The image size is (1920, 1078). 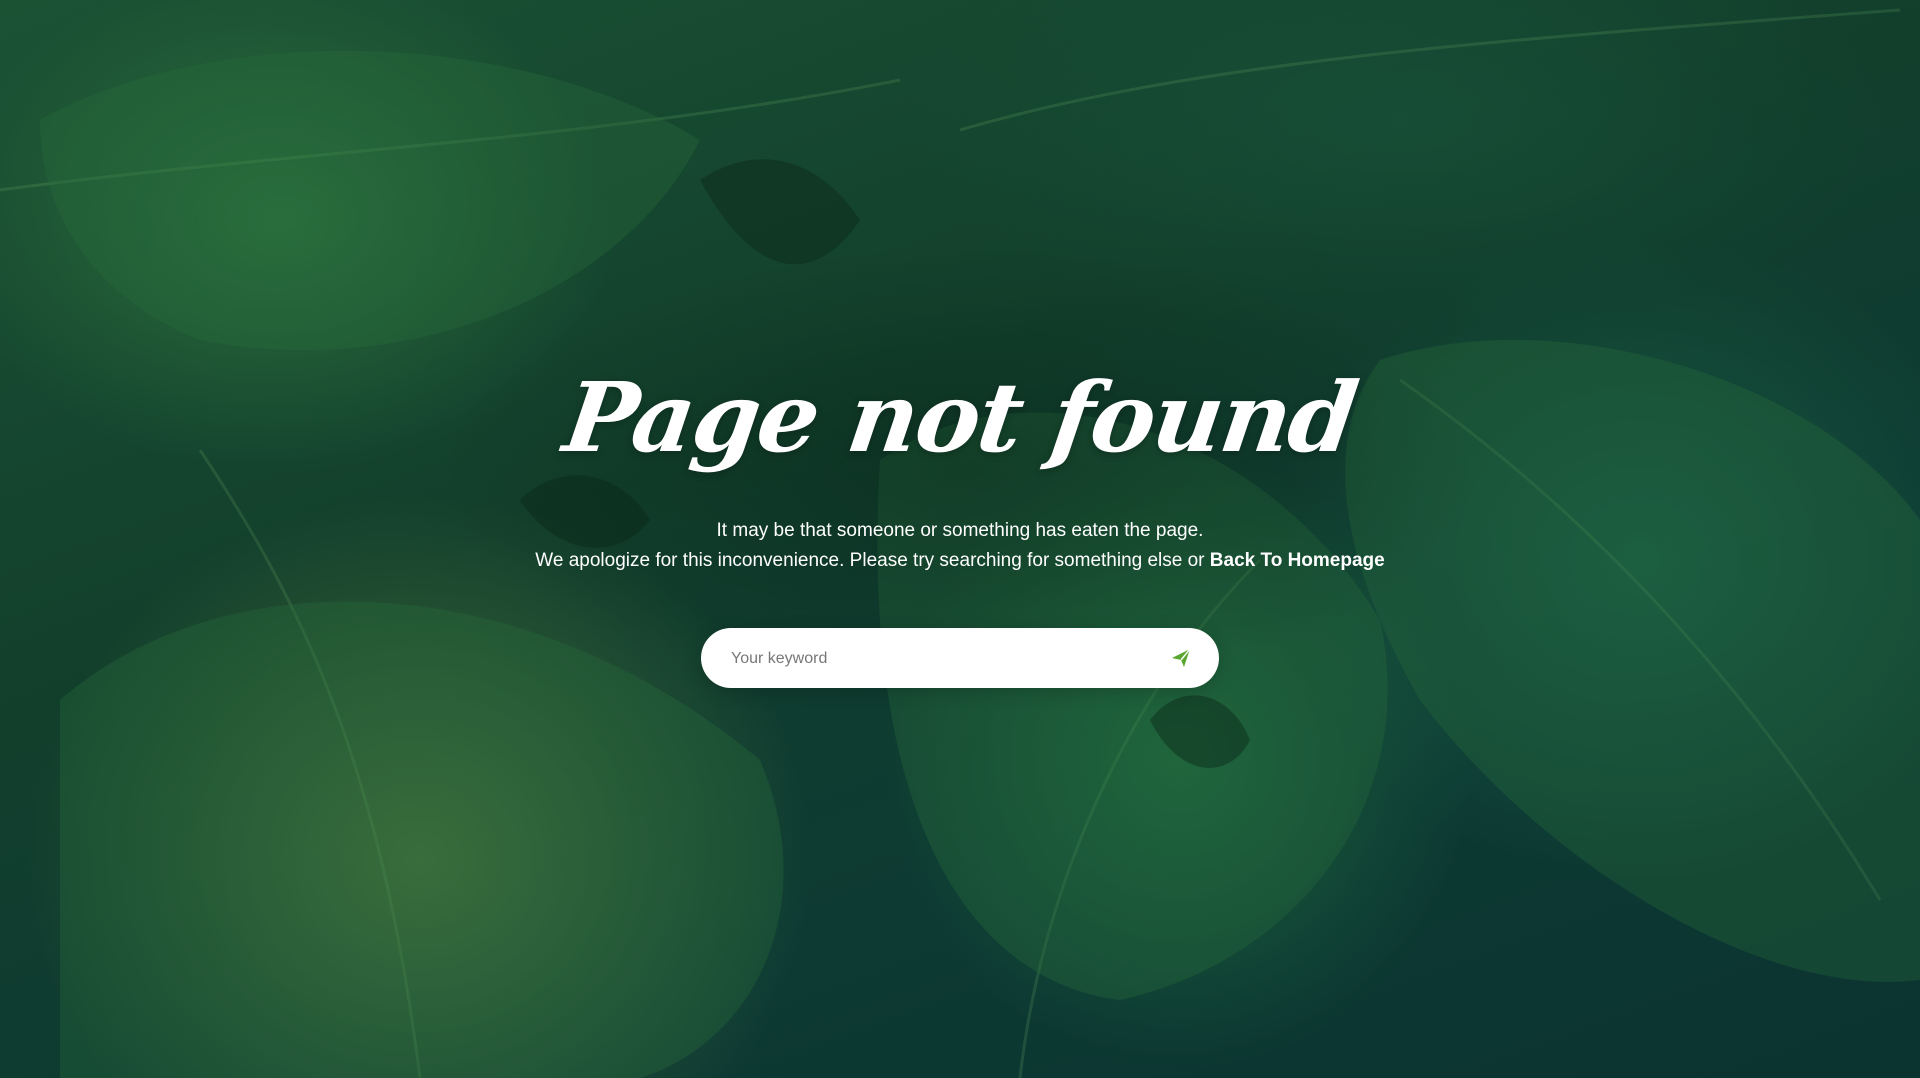 What do you see at coordinates (931, 659) in the screenshot?
I see `search-input` at bounding box center [931, 659].